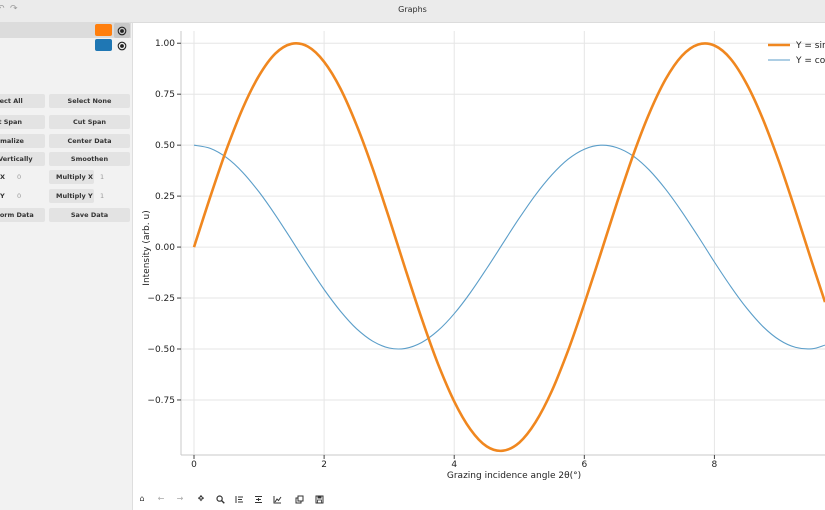 Image resolution: width=825 pixels, height=510 pixels. What do you see at coordinates (89, 101) in the screenshot?
I see `select-none-button: Select None` at bounding box center [89, 101].